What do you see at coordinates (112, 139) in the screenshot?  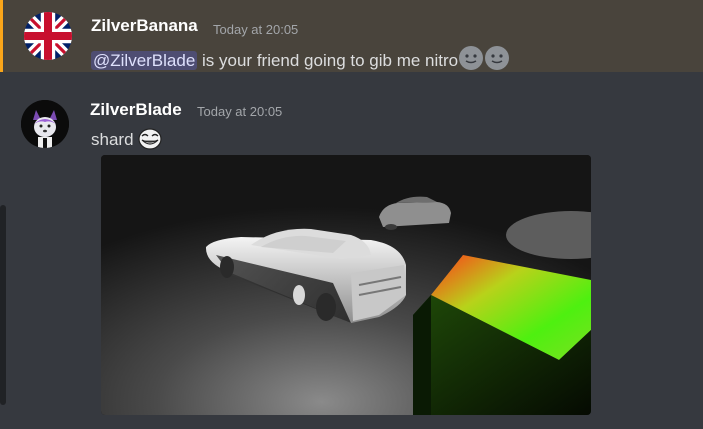 I see `message-text: shard` at bounding box center [112, 139].